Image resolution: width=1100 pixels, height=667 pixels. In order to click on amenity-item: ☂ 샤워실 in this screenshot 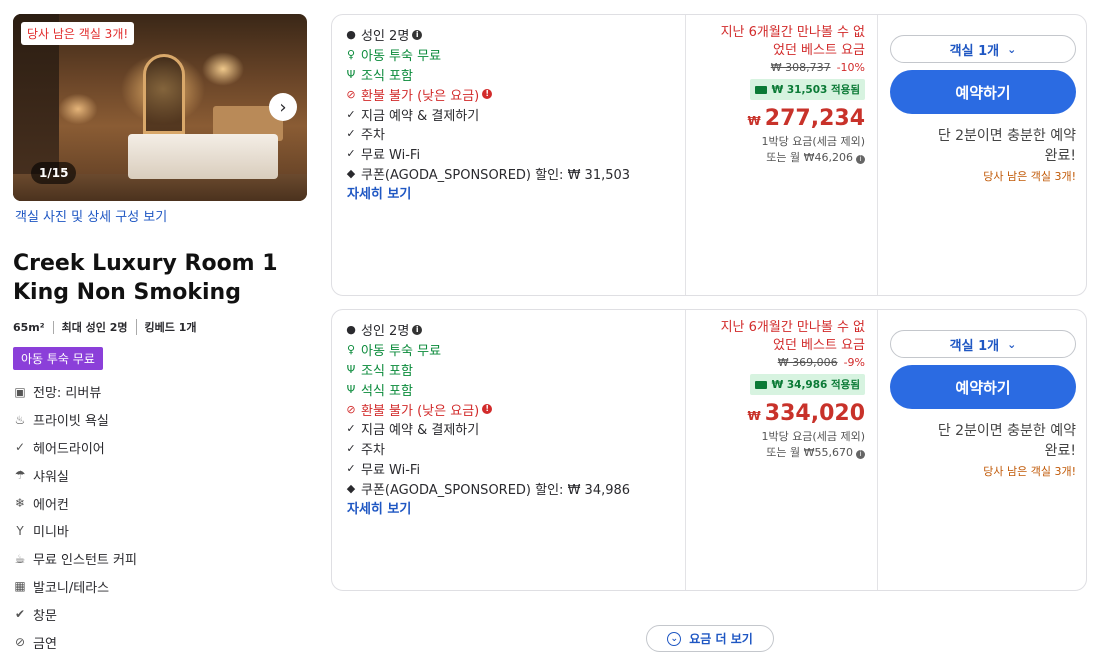, I will do `click(163, 475)`.